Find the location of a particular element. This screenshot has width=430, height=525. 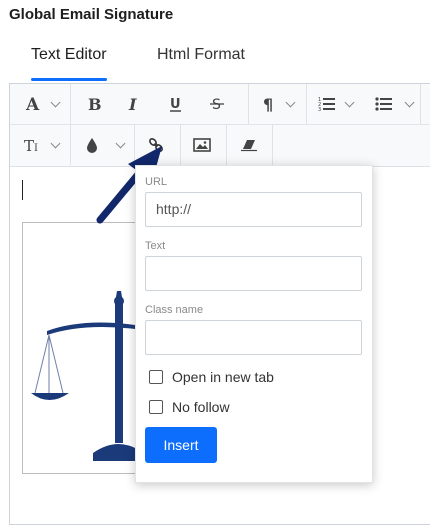

text-label: Text is located at coordinates (155, 246).